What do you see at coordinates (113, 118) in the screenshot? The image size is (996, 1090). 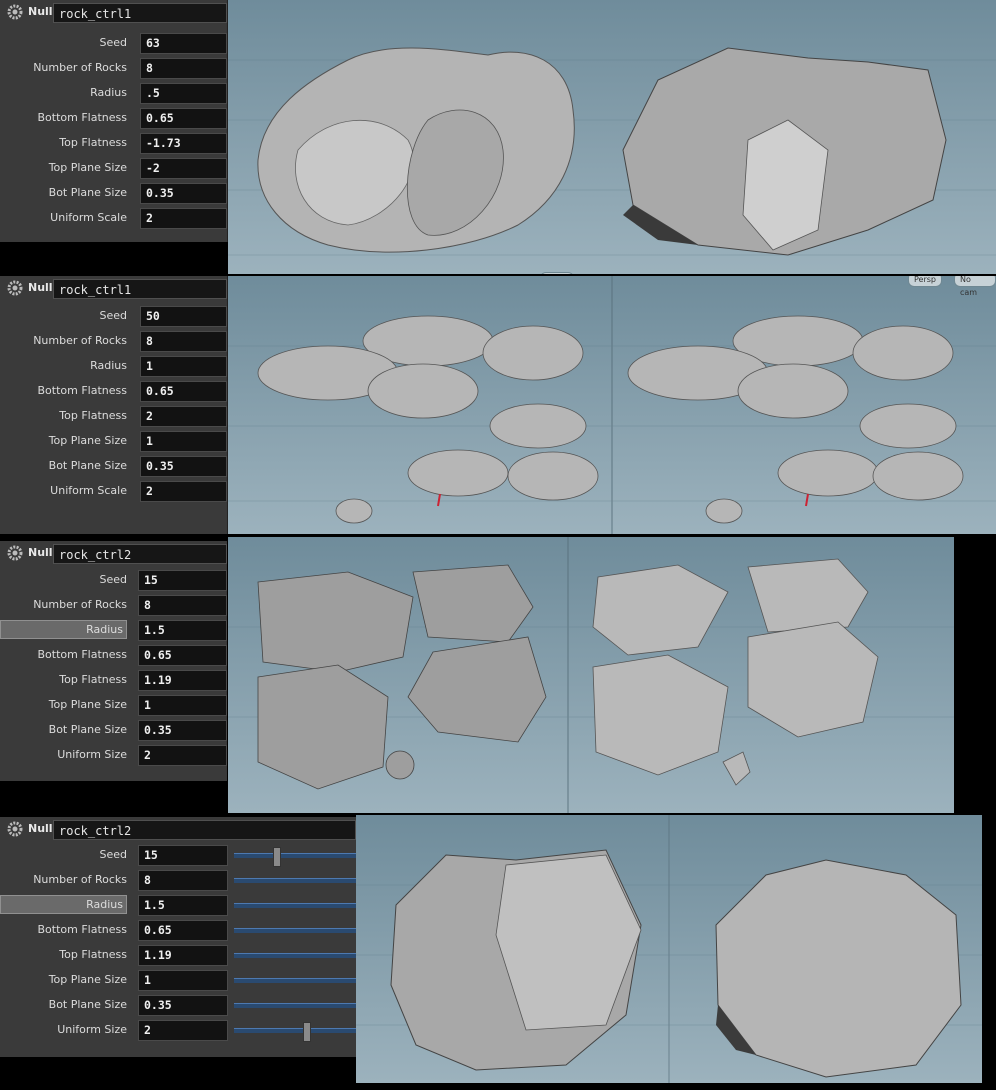 I see `param-row: Bottom Flatness 0.65` at bounding box center [113, 118].